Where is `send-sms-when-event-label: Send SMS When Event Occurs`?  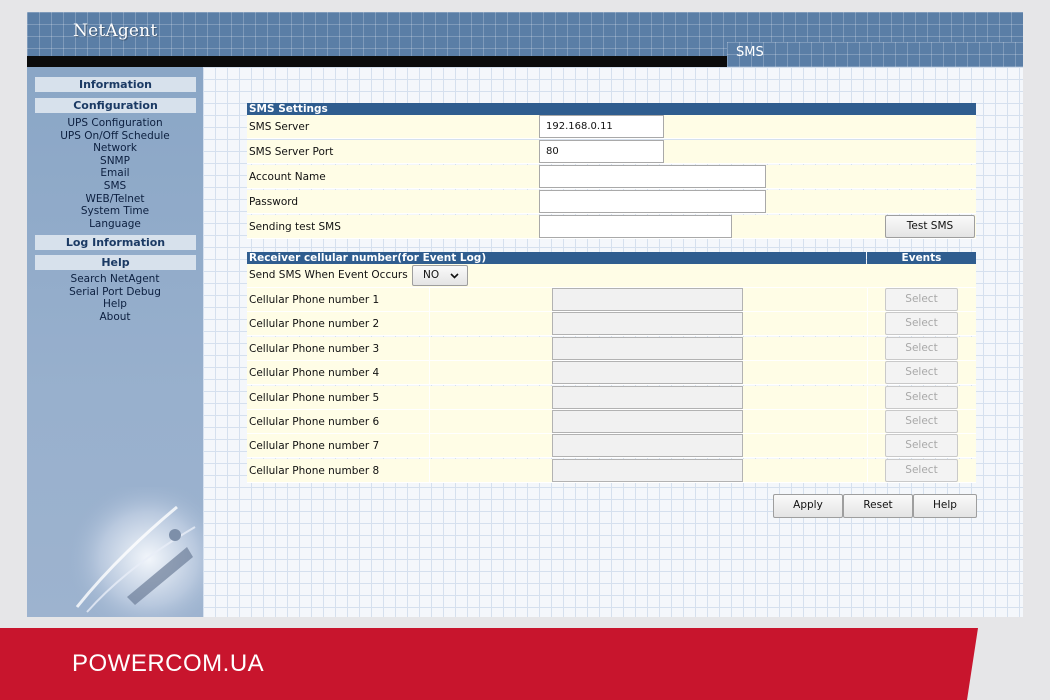
send-sms-when-event-label: Send SMS When Event Occurs is located at coordinates (328, 275).